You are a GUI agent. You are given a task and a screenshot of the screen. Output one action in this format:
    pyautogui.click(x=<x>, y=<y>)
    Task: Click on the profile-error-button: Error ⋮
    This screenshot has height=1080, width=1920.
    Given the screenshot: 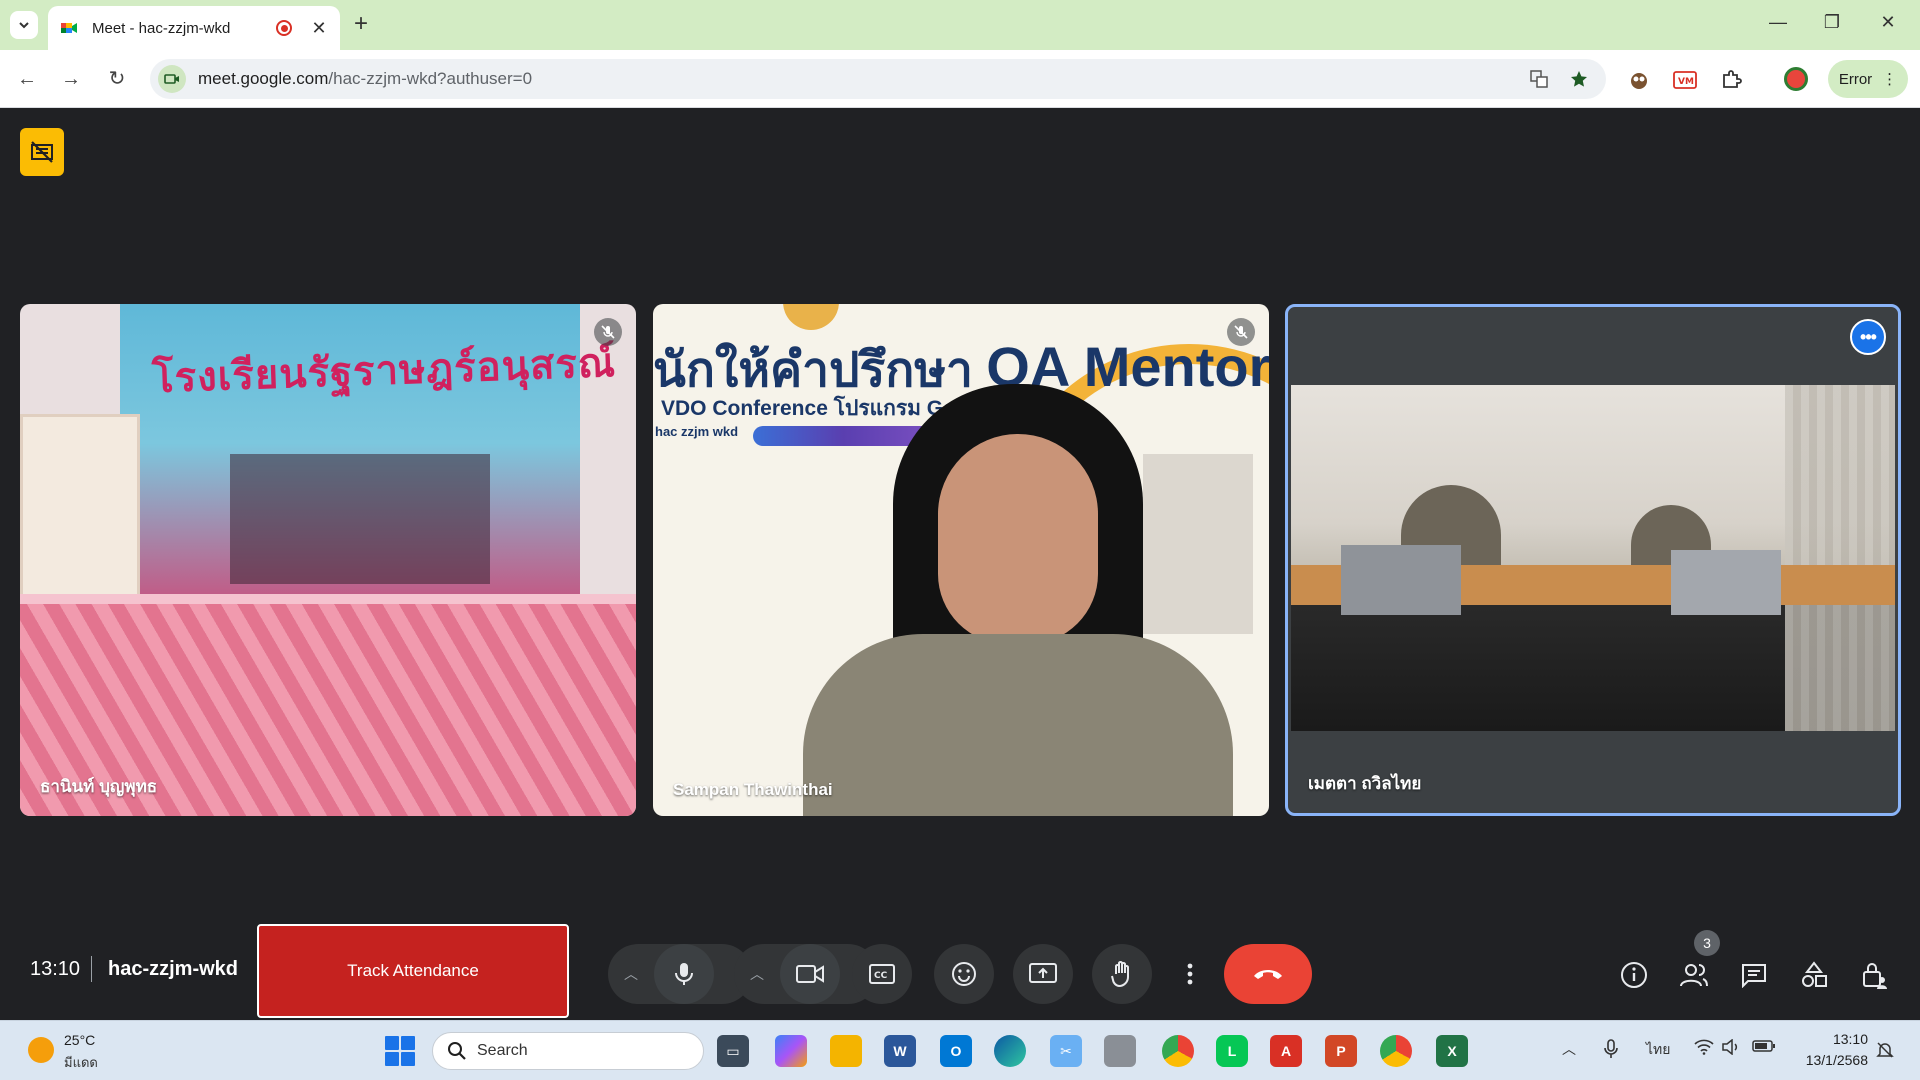 What is the action you would take?
    pyautogui.click(x=1868, y=79)
    